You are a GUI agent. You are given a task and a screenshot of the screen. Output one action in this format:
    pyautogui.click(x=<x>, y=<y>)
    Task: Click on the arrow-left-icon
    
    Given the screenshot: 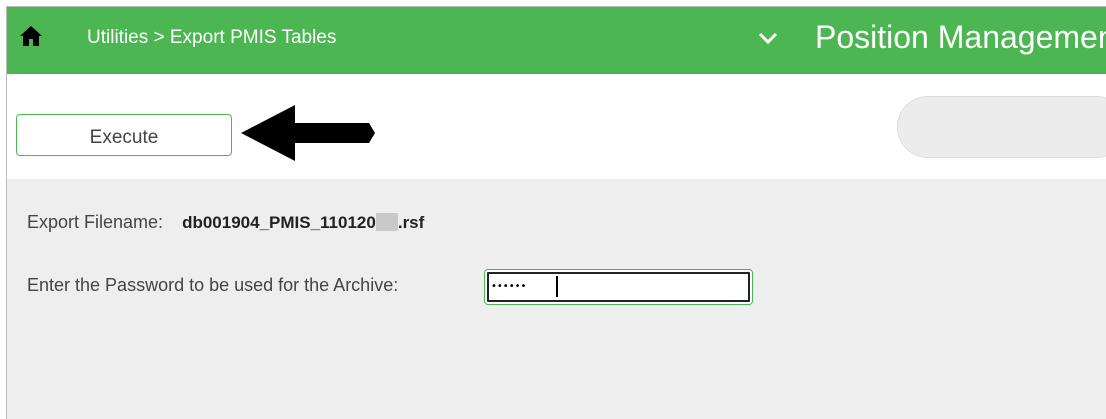 What is the action you would take?
    pyautogui.click(x=308, y=133)
    